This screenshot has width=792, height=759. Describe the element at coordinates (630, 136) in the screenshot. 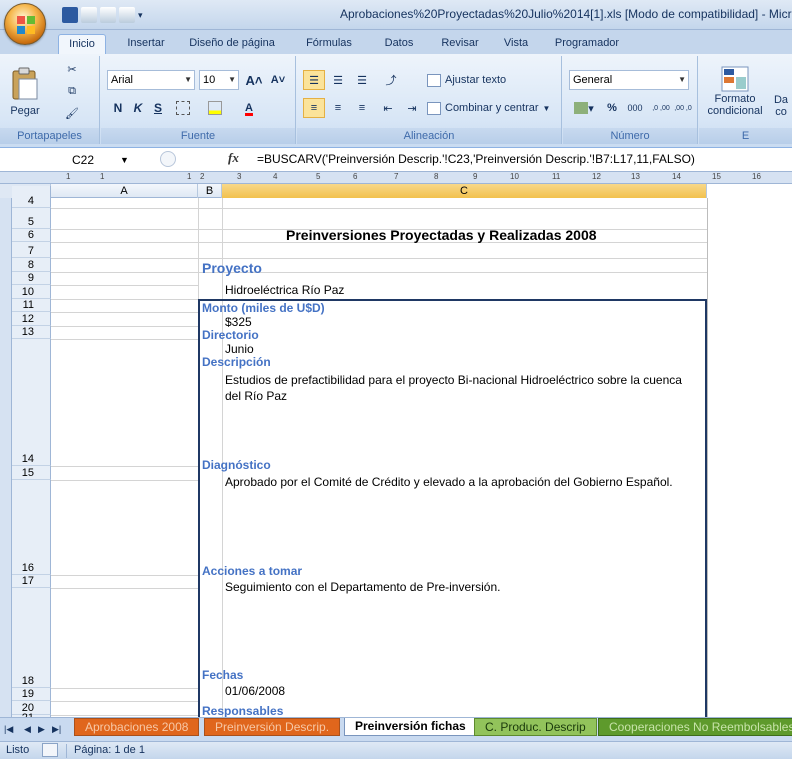

I see `number-group-label: Número` at that location.